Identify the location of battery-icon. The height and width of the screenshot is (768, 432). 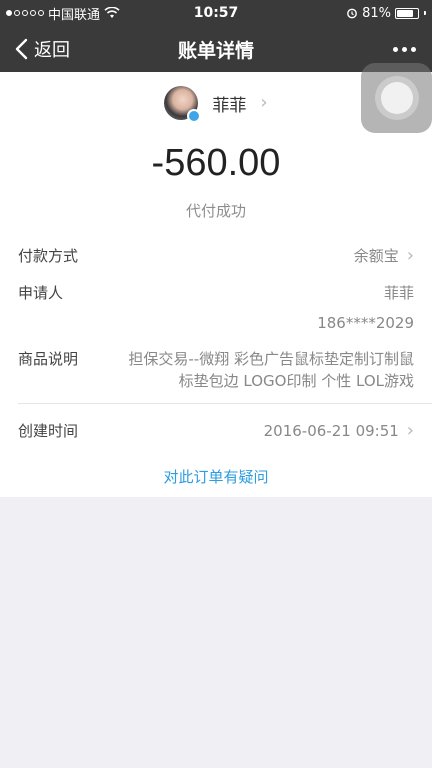
(407, 13).